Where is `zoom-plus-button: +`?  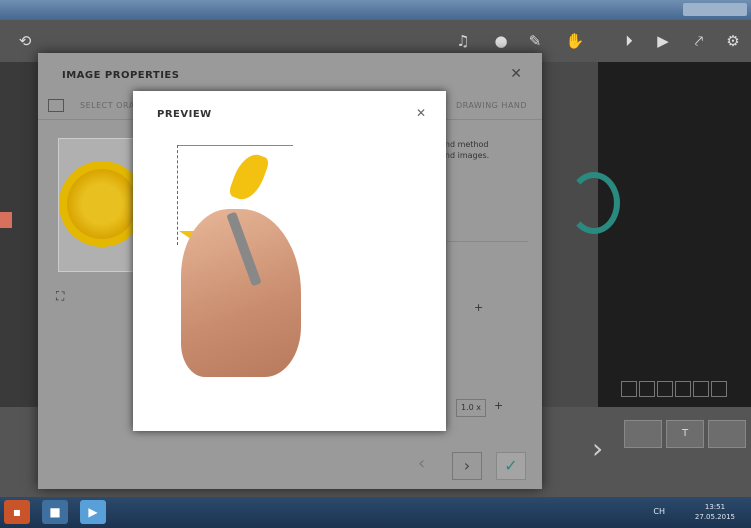
zoom-plus-button: + is located at coordinates (498, 405).